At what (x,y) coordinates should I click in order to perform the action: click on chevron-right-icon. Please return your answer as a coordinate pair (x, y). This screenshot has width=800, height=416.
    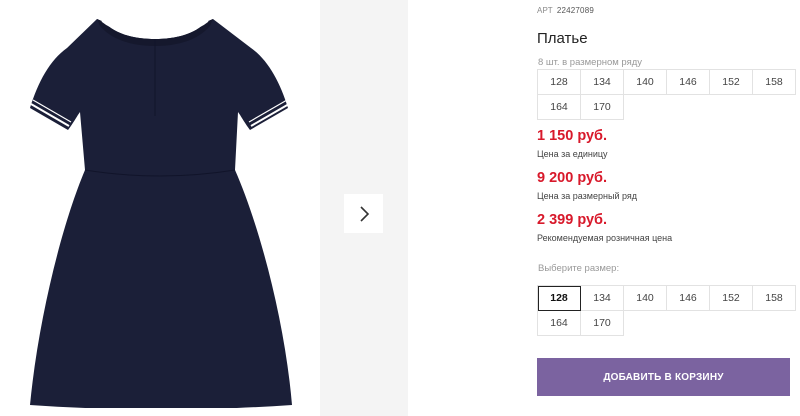
    Looking at the image, I should click on (364, 213).